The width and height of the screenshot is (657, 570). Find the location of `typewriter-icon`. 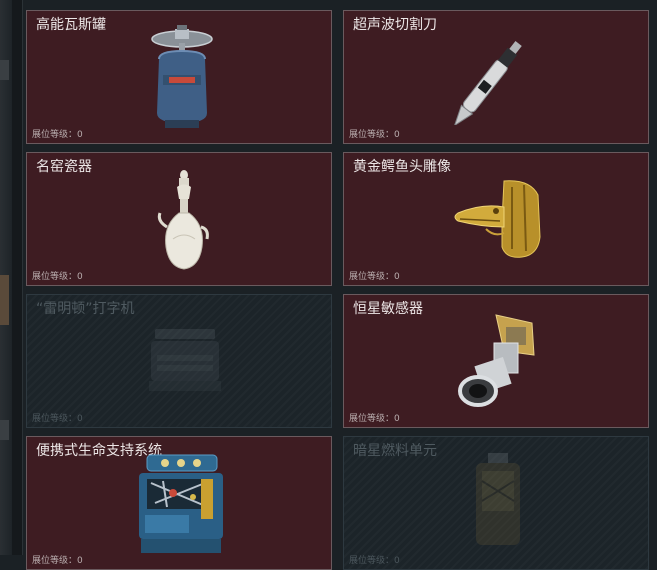

typewriter-icon is located at coordinates (185, 360).